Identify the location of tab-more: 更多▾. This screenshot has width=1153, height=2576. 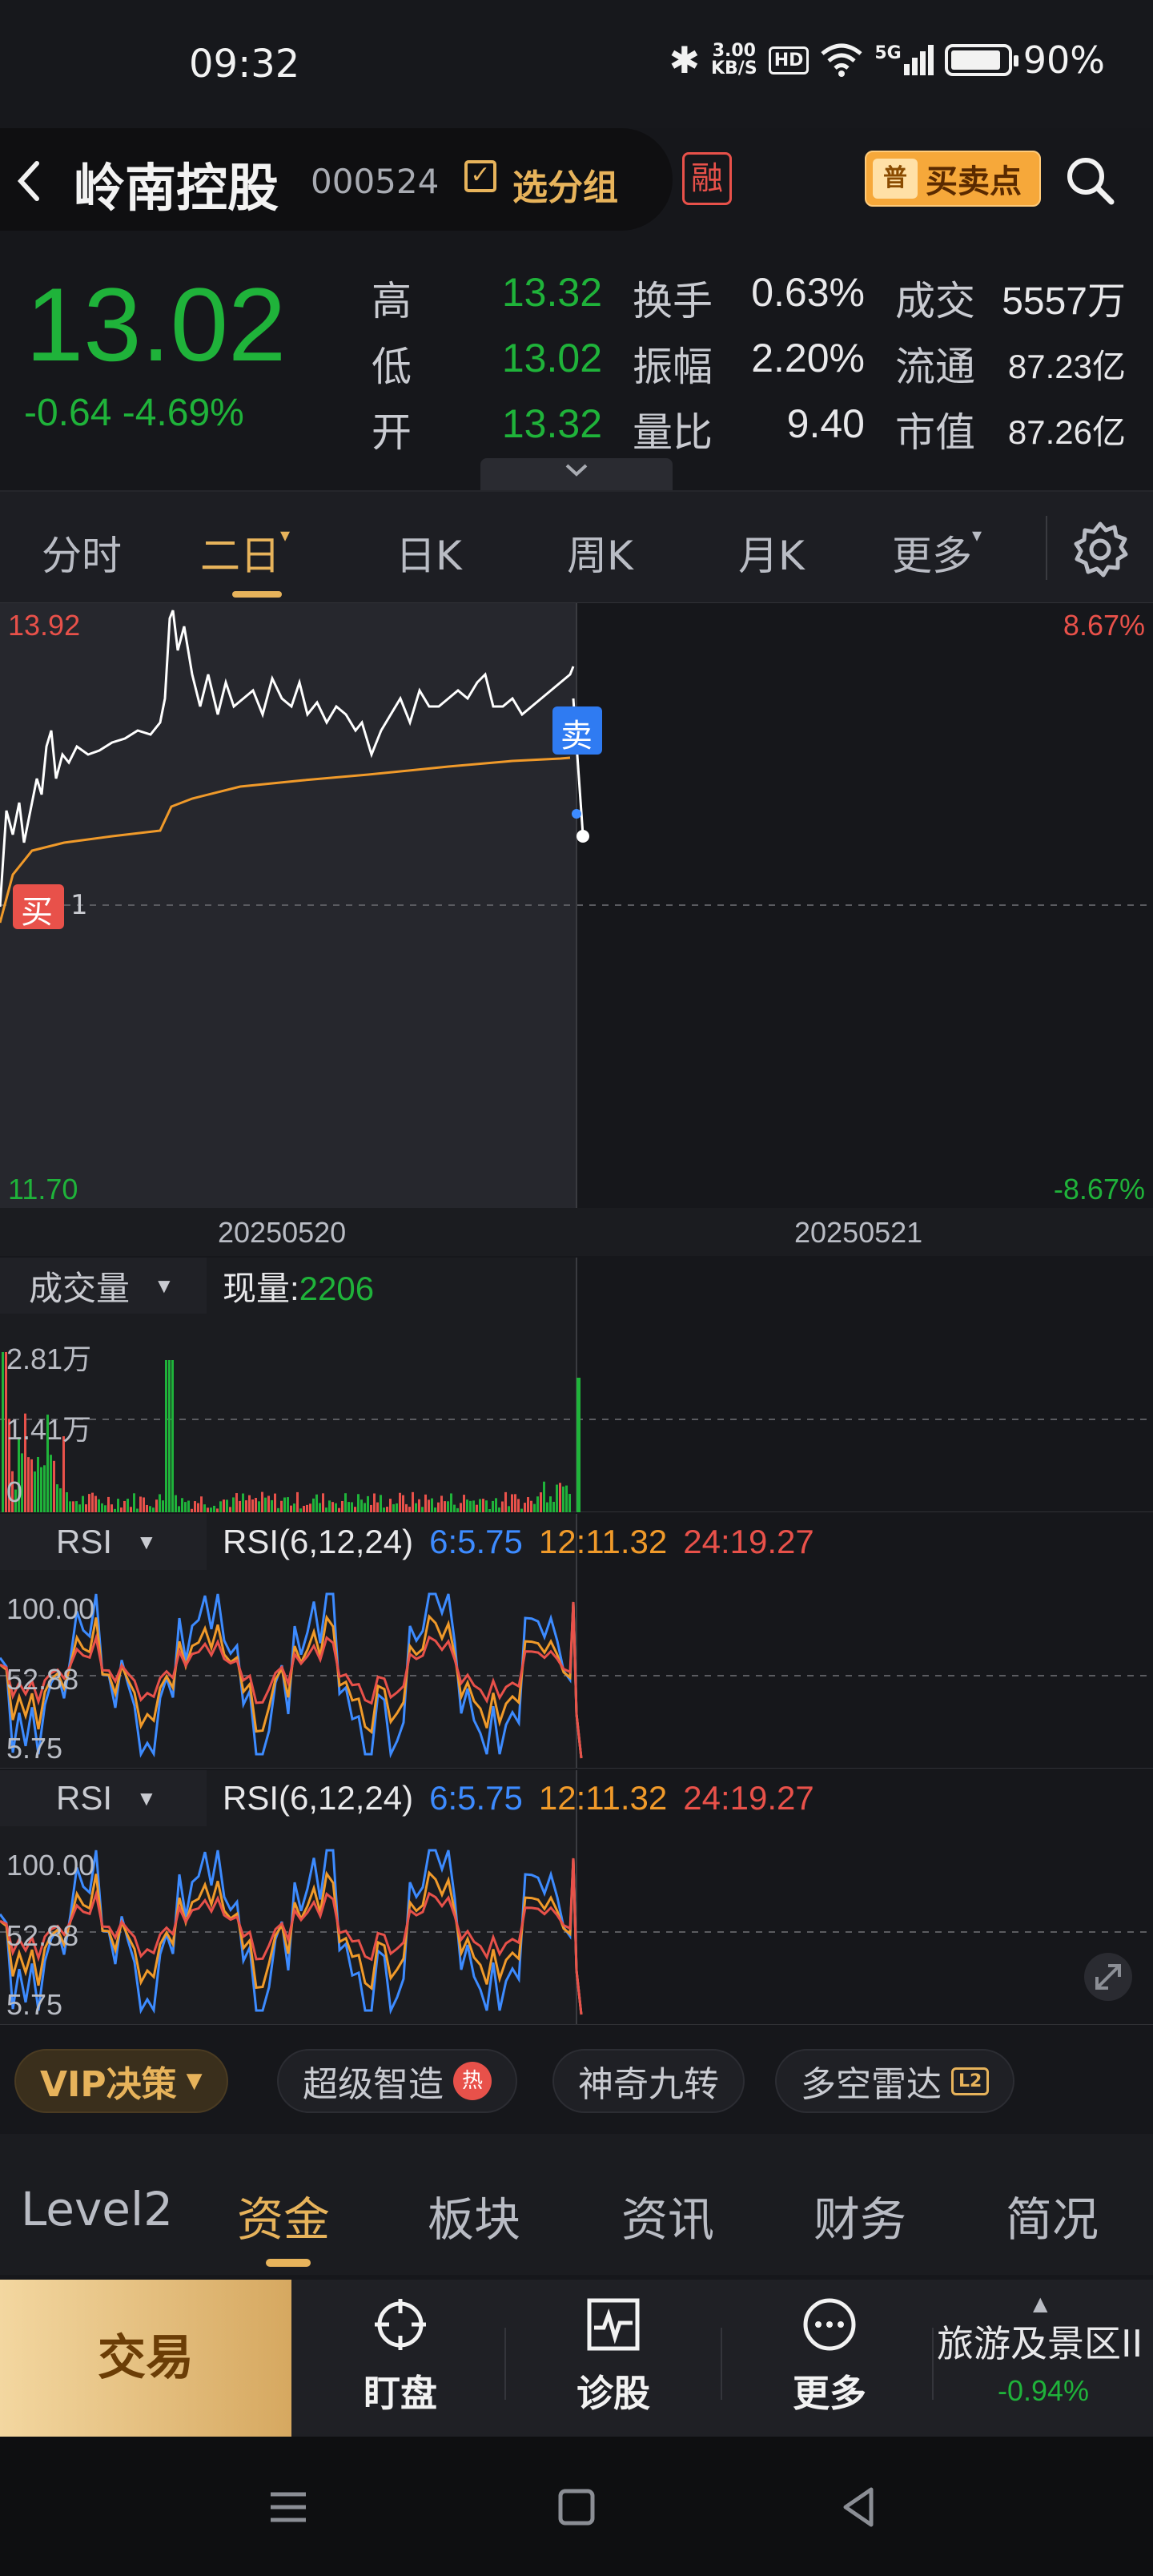
(937, 553).